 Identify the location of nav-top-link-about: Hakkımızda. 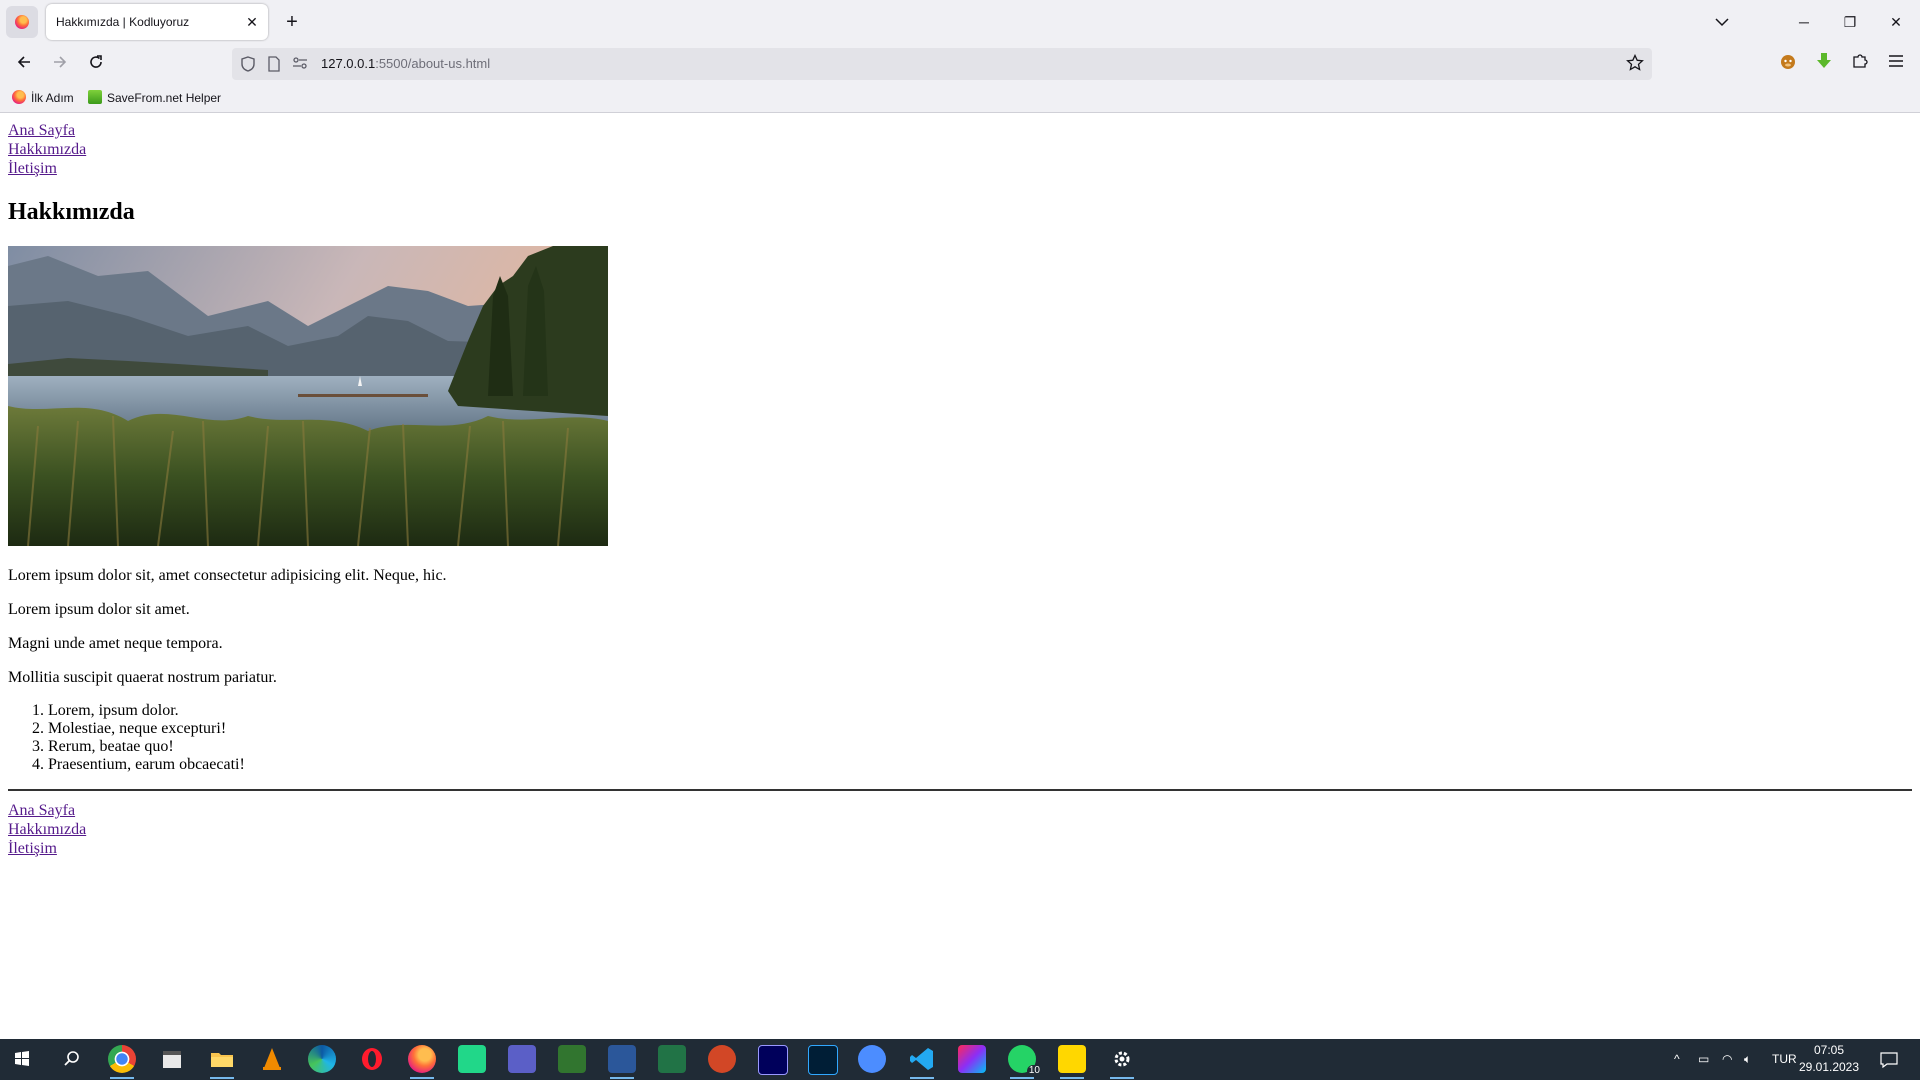
(47, 149).